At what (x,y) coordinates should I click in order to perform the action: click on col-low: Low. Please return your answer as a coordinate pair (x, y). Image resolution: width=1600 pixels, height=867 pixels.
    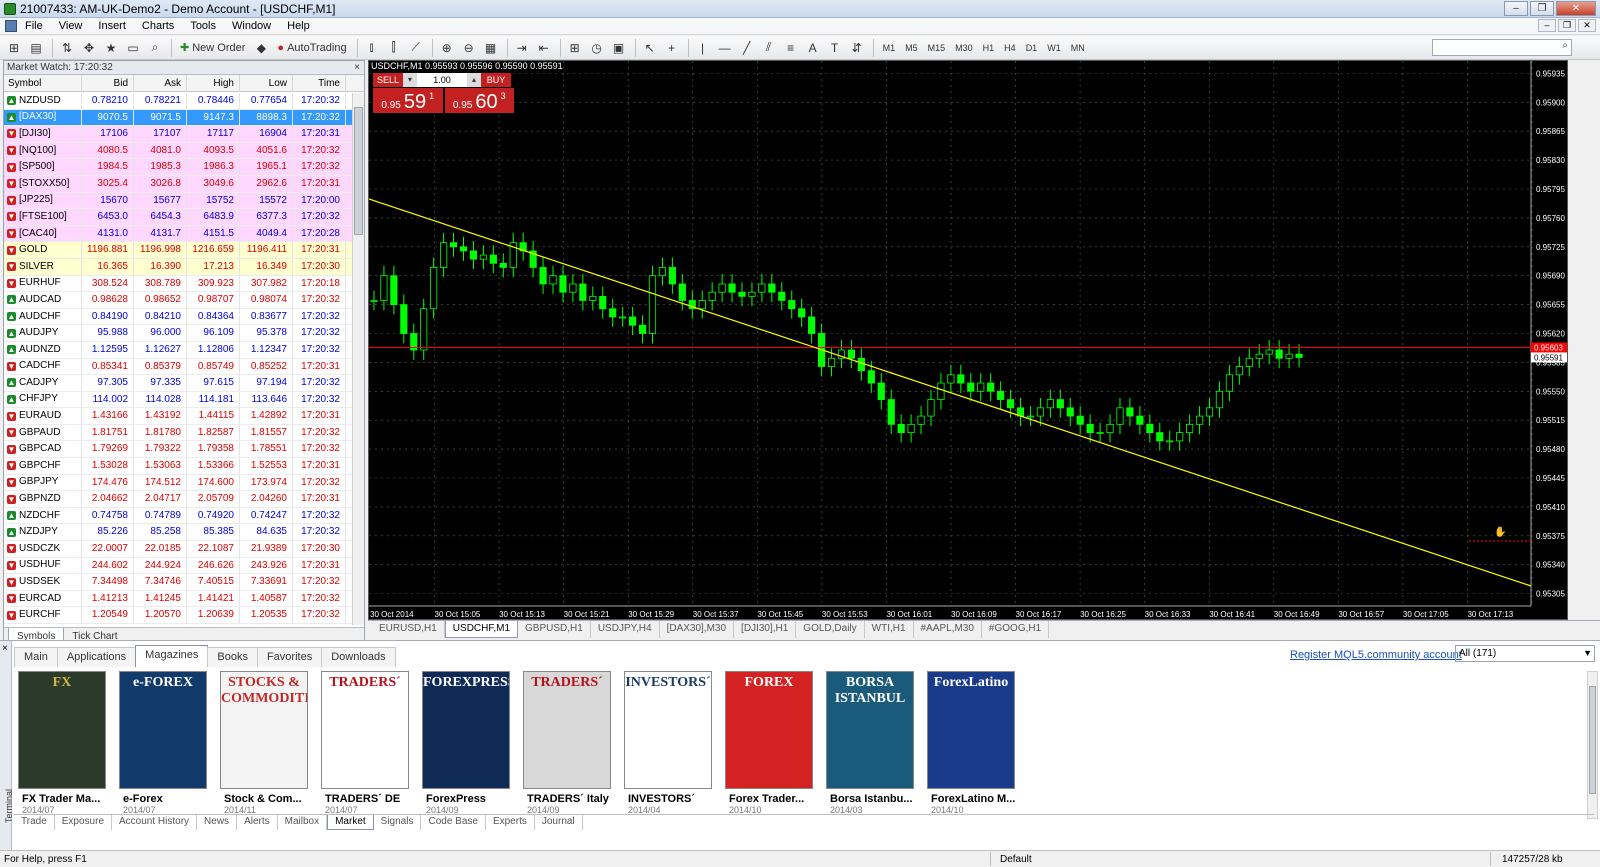
    Looking at the image, I should click on (266, 83).